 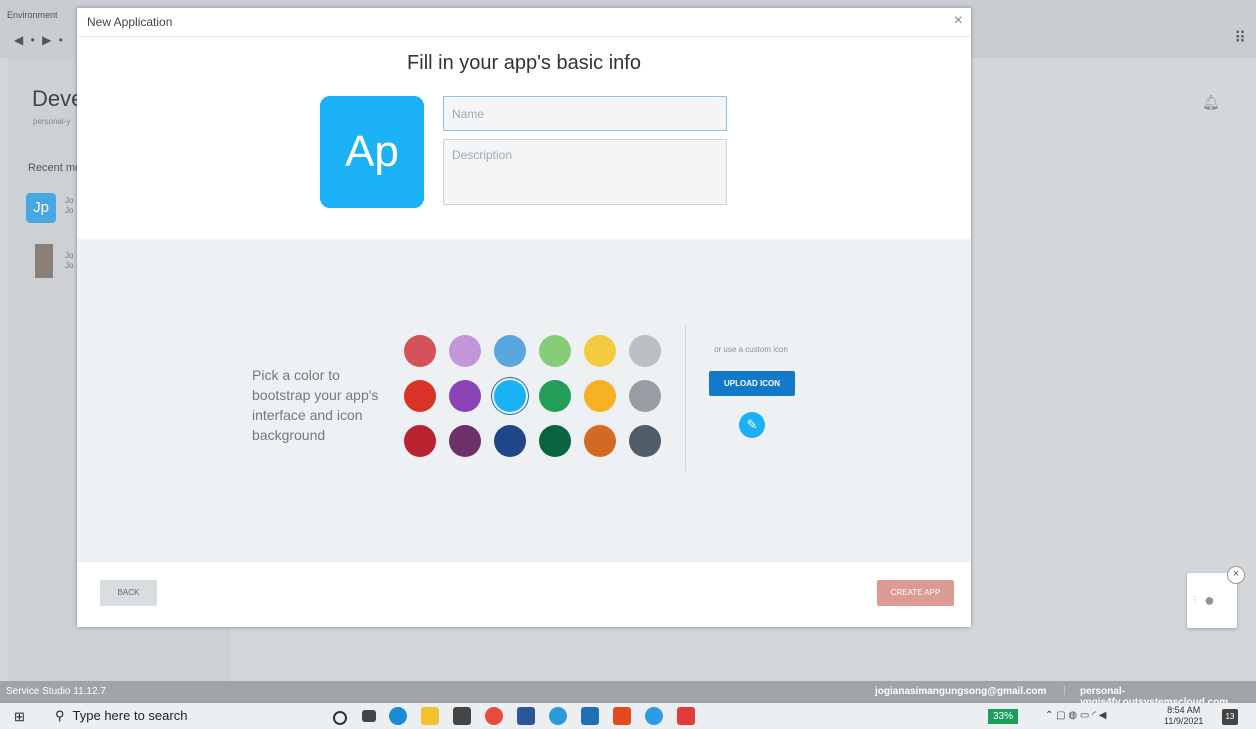 What do you see at coordinates (39, 40) in the screenshot?
I see `nav-arrows-icon: ◀ • ▶ •` at bounding box center [39, 40].